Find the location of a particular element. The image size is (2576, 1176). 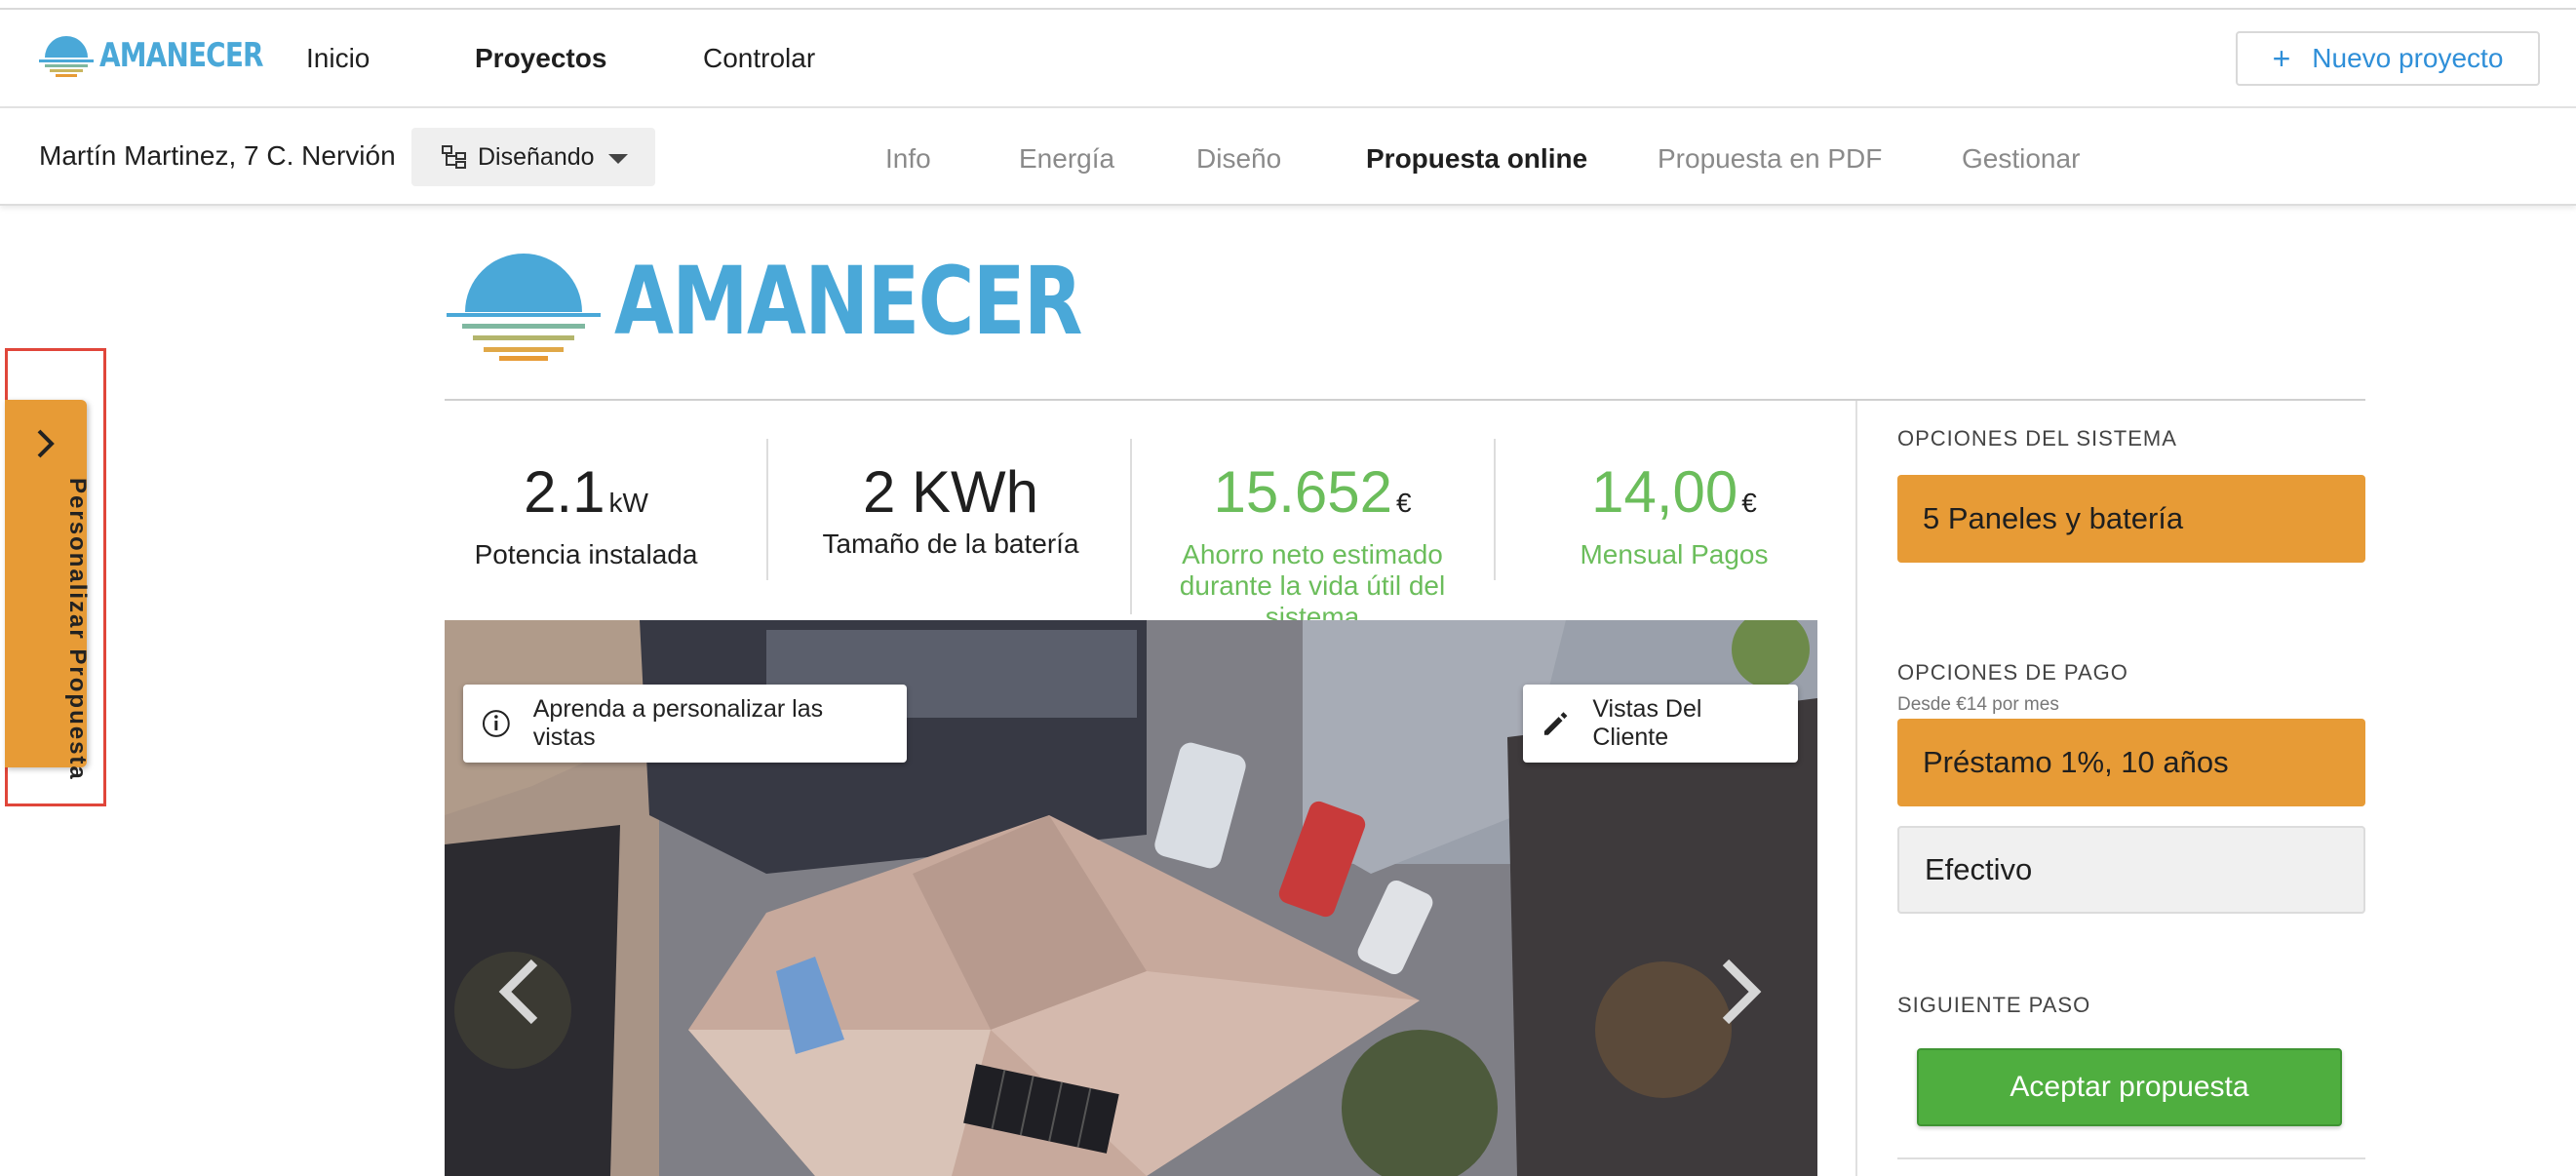

payment-option-cash: Efectivo is located at coordinates (2131, 870).